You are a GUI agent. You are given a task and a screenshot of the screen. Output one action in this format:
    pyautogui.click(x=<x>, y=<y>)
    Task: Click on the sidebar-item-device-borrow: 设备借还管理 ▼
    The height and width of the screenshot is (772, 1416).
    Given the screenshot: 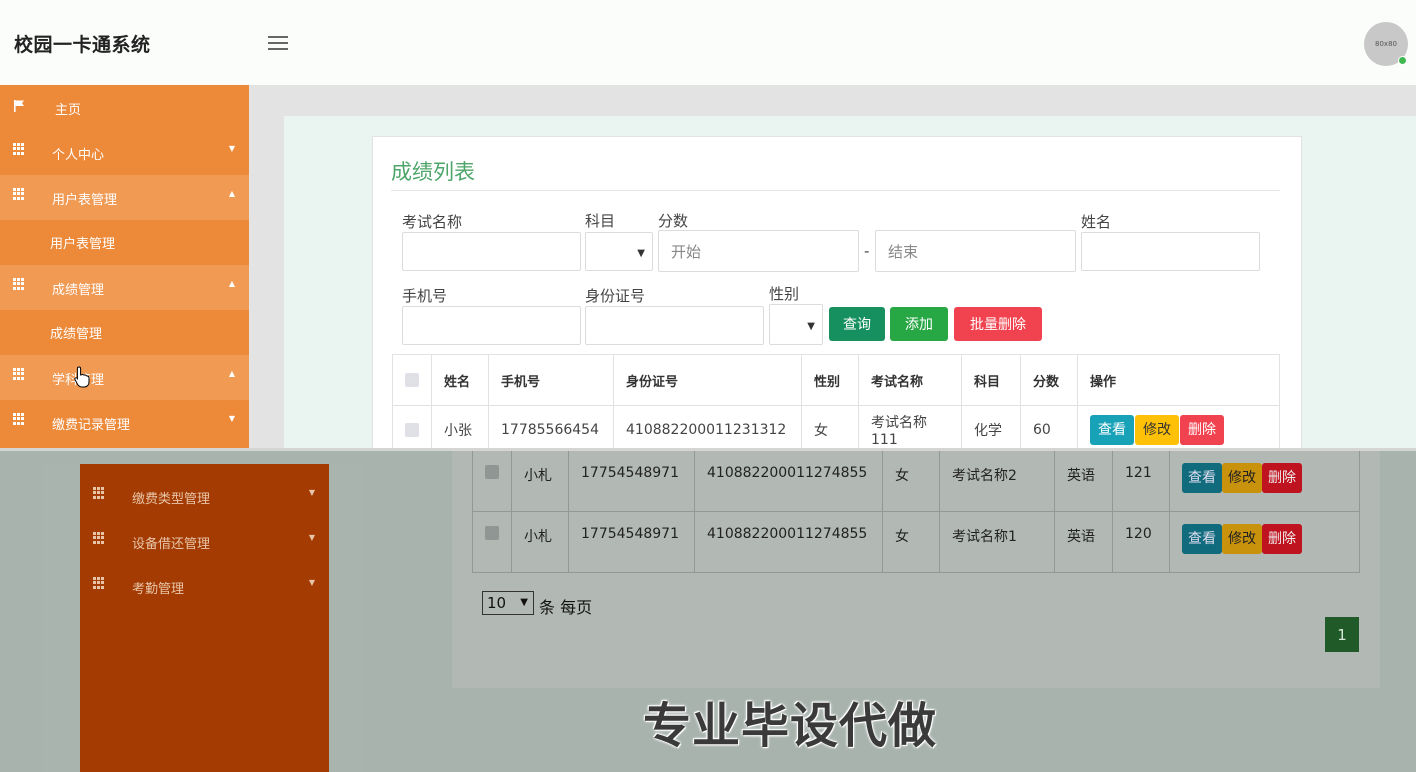 What is the action you would take?
    pyautogui.click(x=204, y=541)
    